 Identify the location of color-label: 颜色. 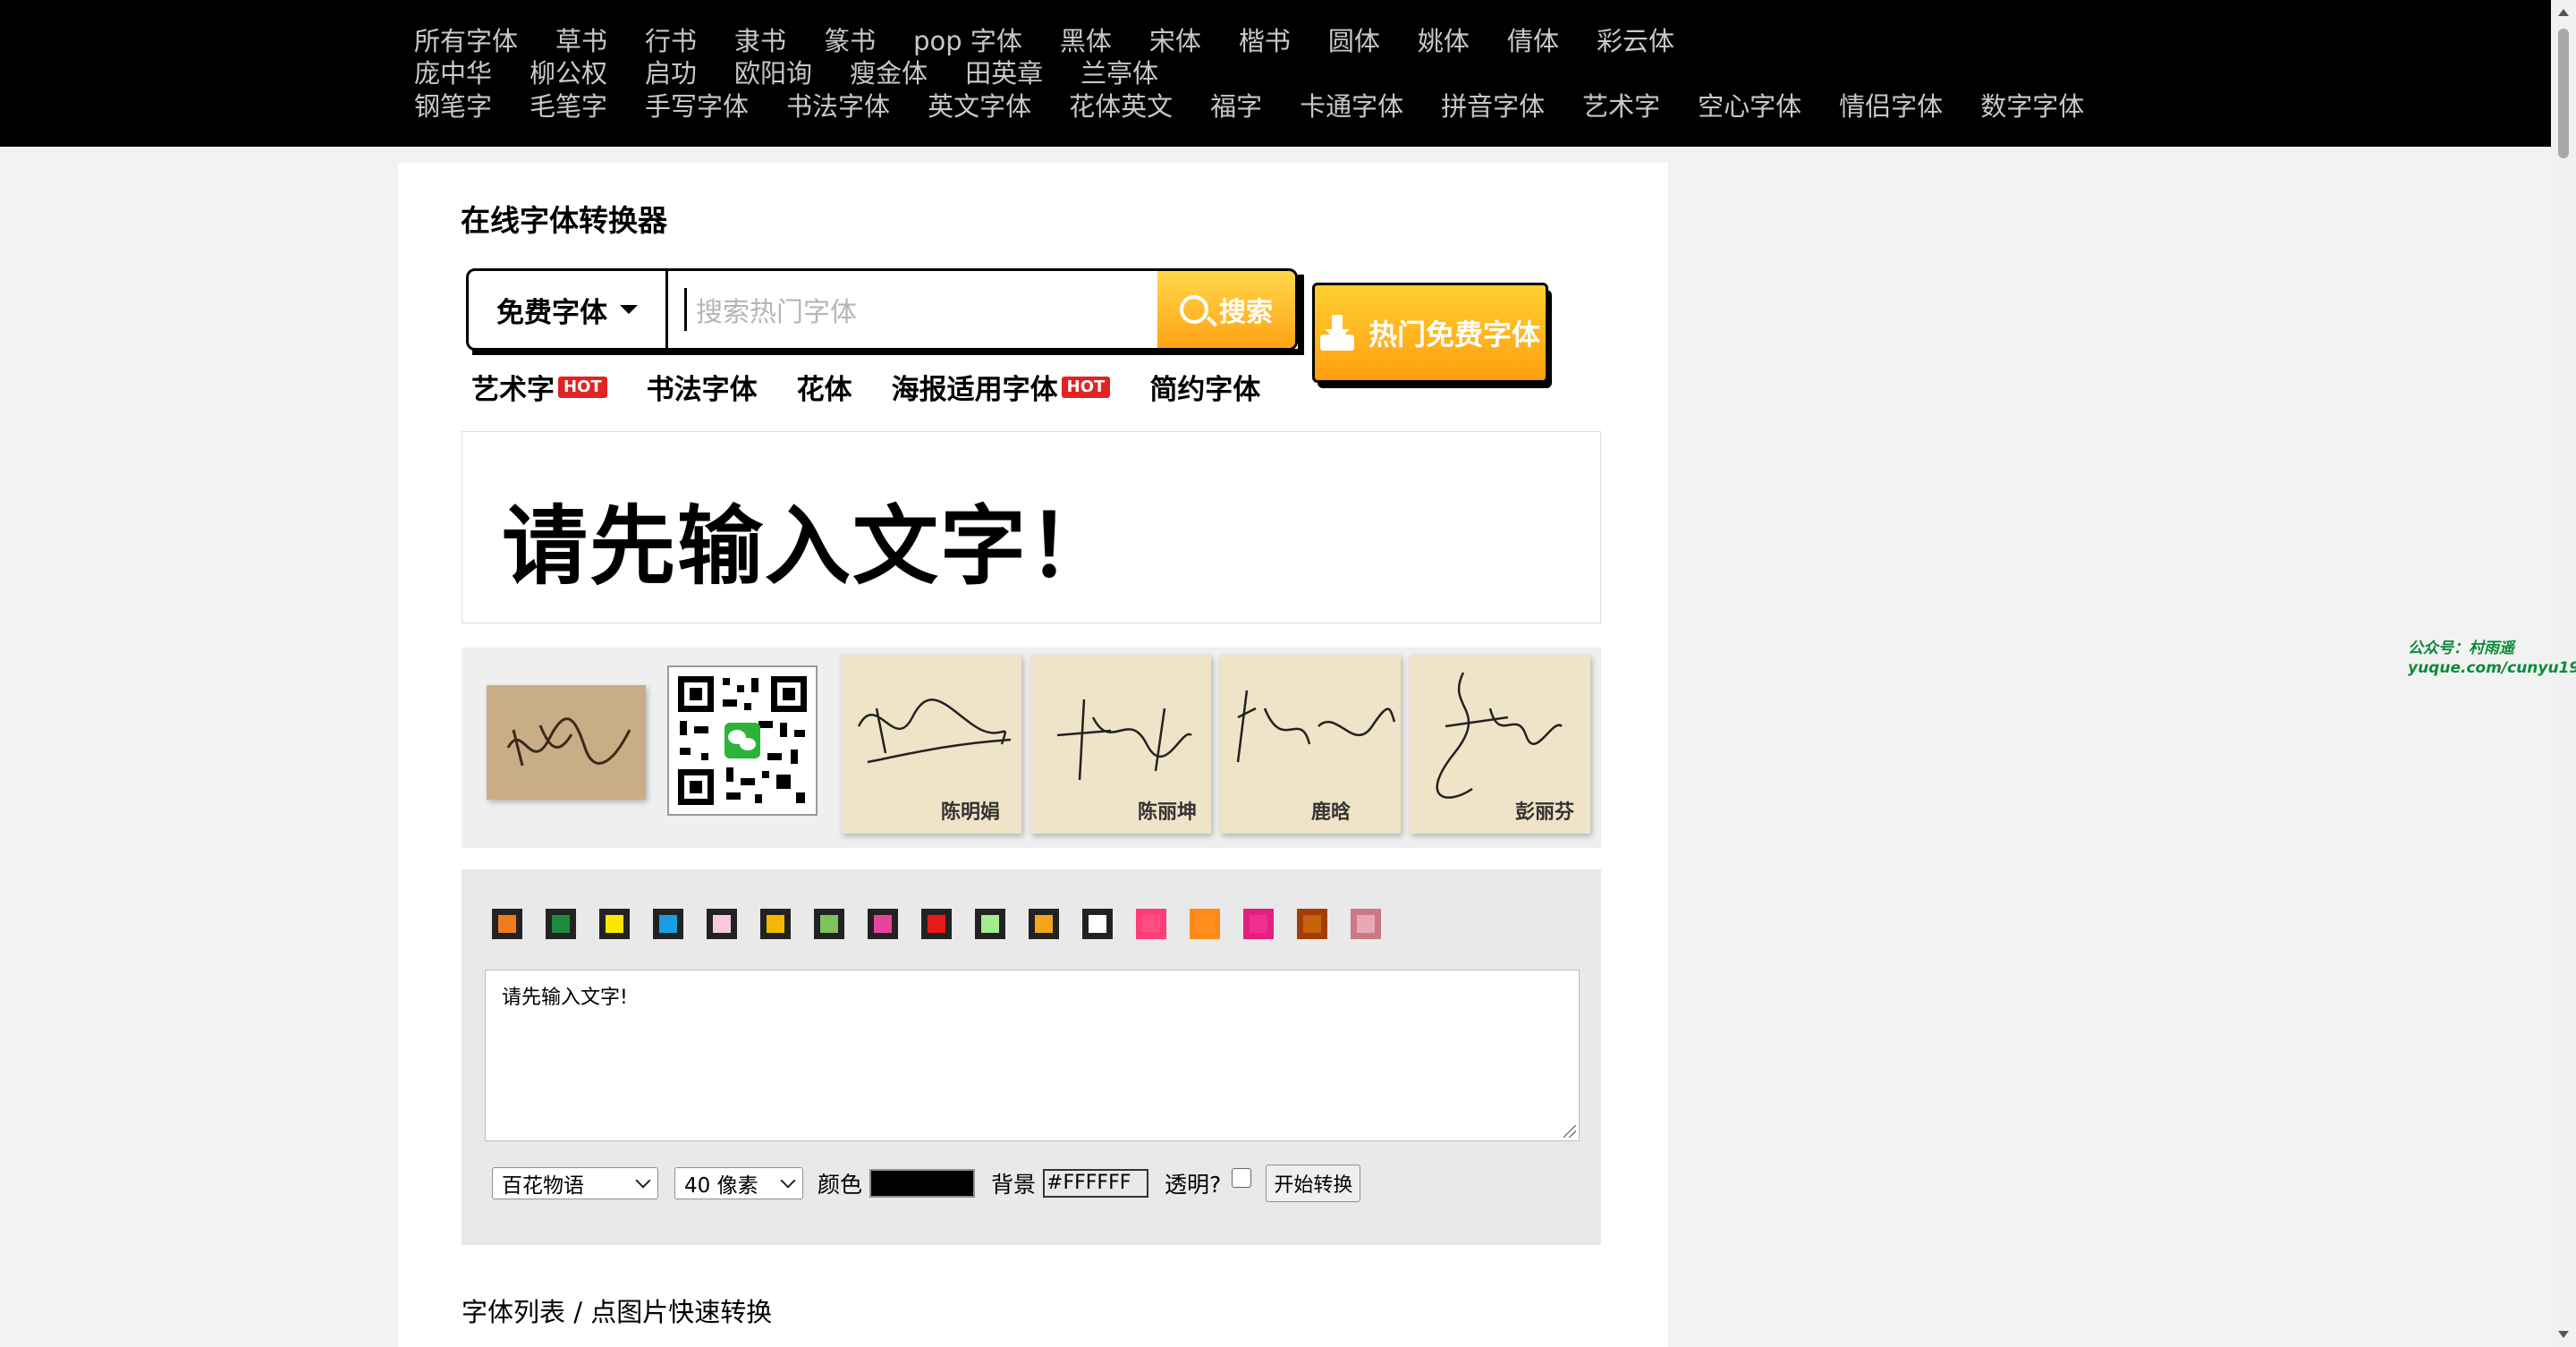
(840, 1185).